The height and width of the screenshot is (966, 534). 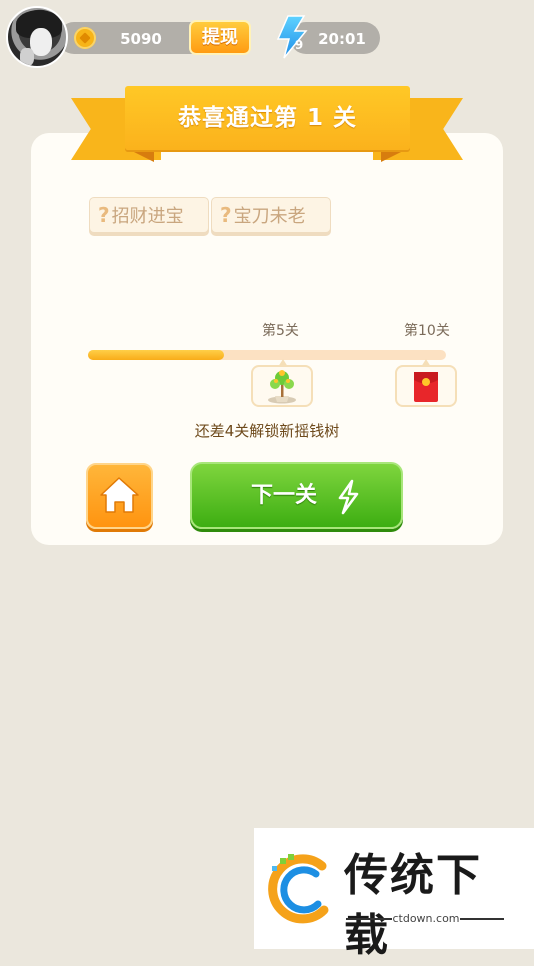 I want to click on lightning-energy-icon, so click(x=348, y=497).